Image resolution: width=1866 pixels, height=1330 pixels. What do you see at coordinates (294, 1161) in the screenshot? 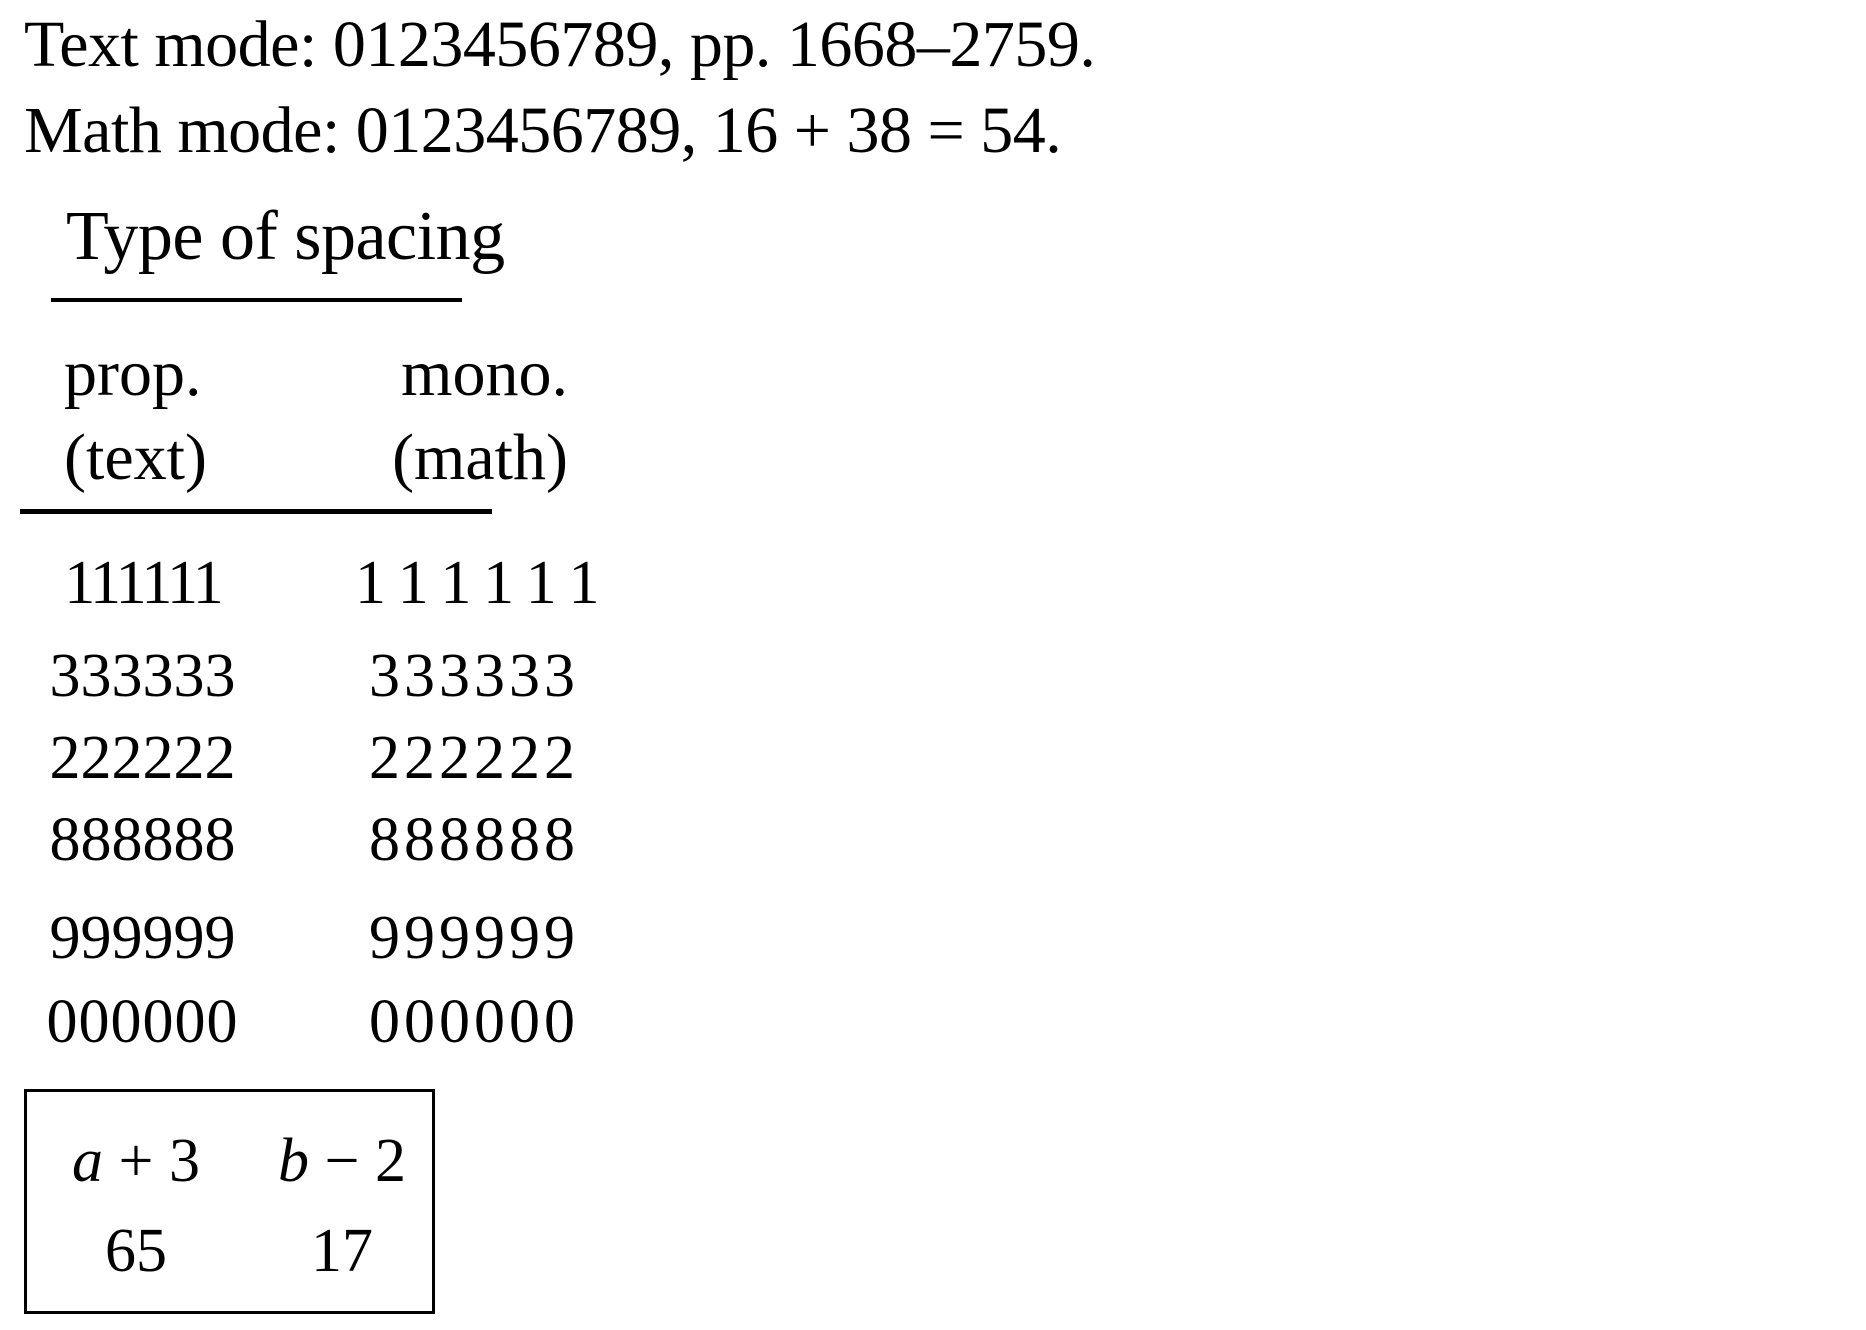
I see `variable-b: b` at bounding box center [294, 1161].